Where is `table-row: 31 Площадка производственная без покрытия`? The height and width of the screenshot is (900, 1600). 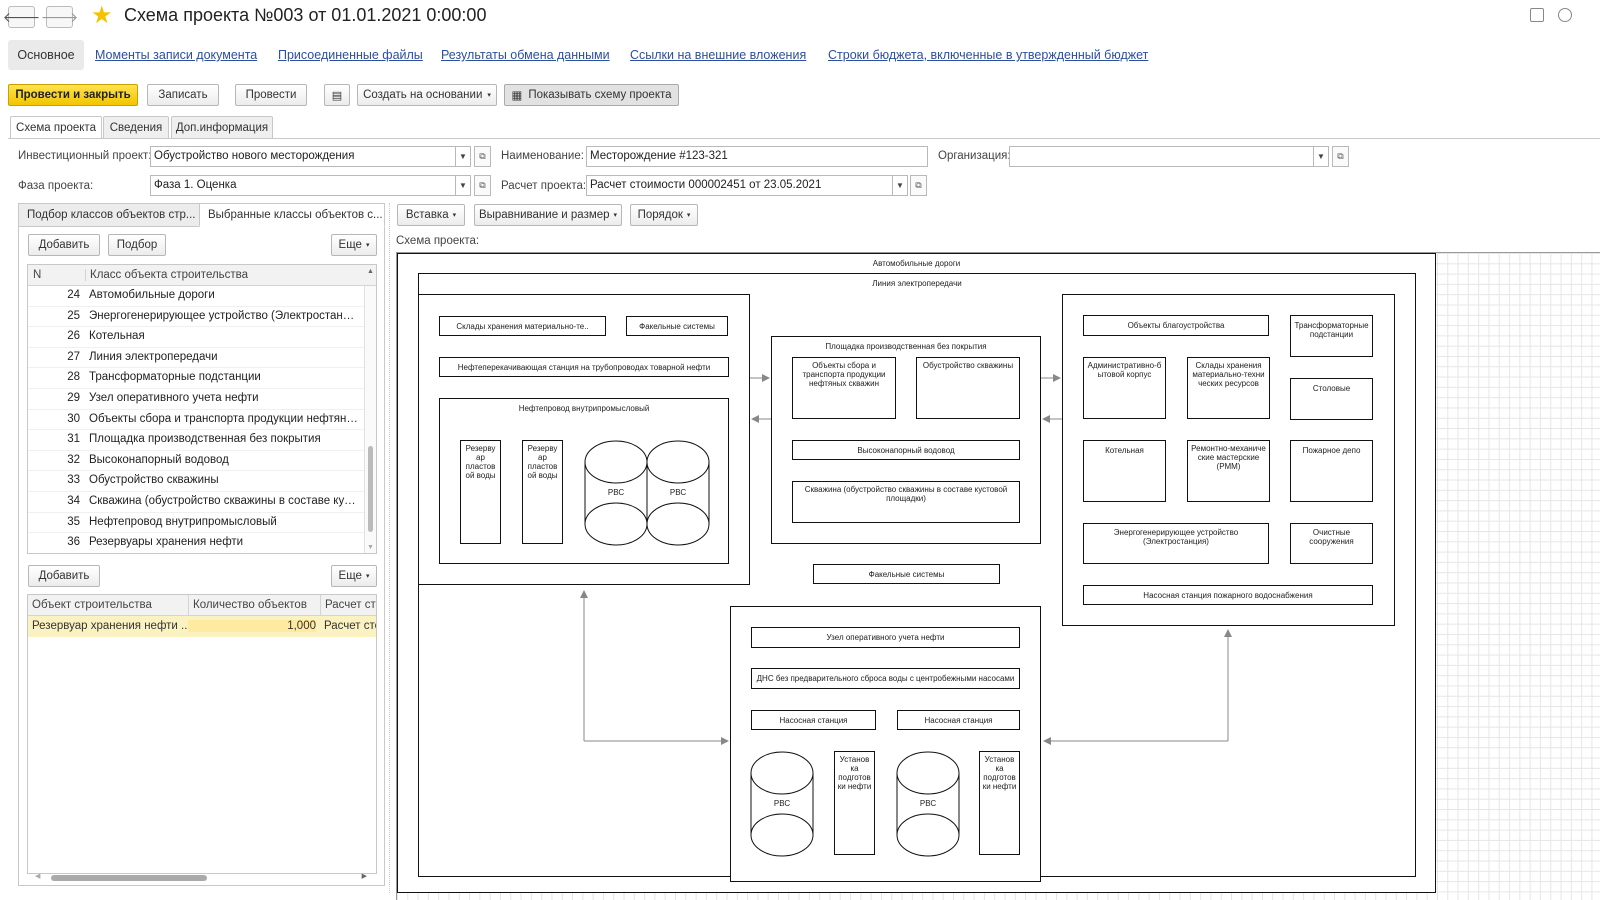 table-row: 31 Площадка производственная без покрытия is located at coordinates (202, 440).